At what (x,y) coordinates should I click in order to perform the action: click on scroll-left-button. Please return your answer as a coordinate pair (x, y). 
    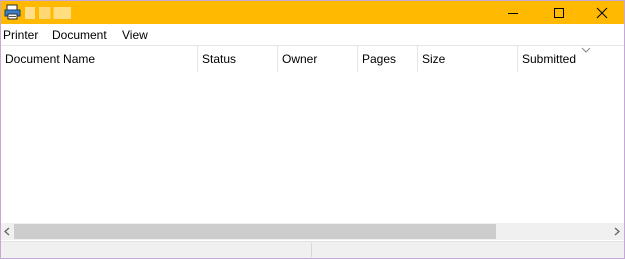
    Looking at the image, I should click on (7, 231).